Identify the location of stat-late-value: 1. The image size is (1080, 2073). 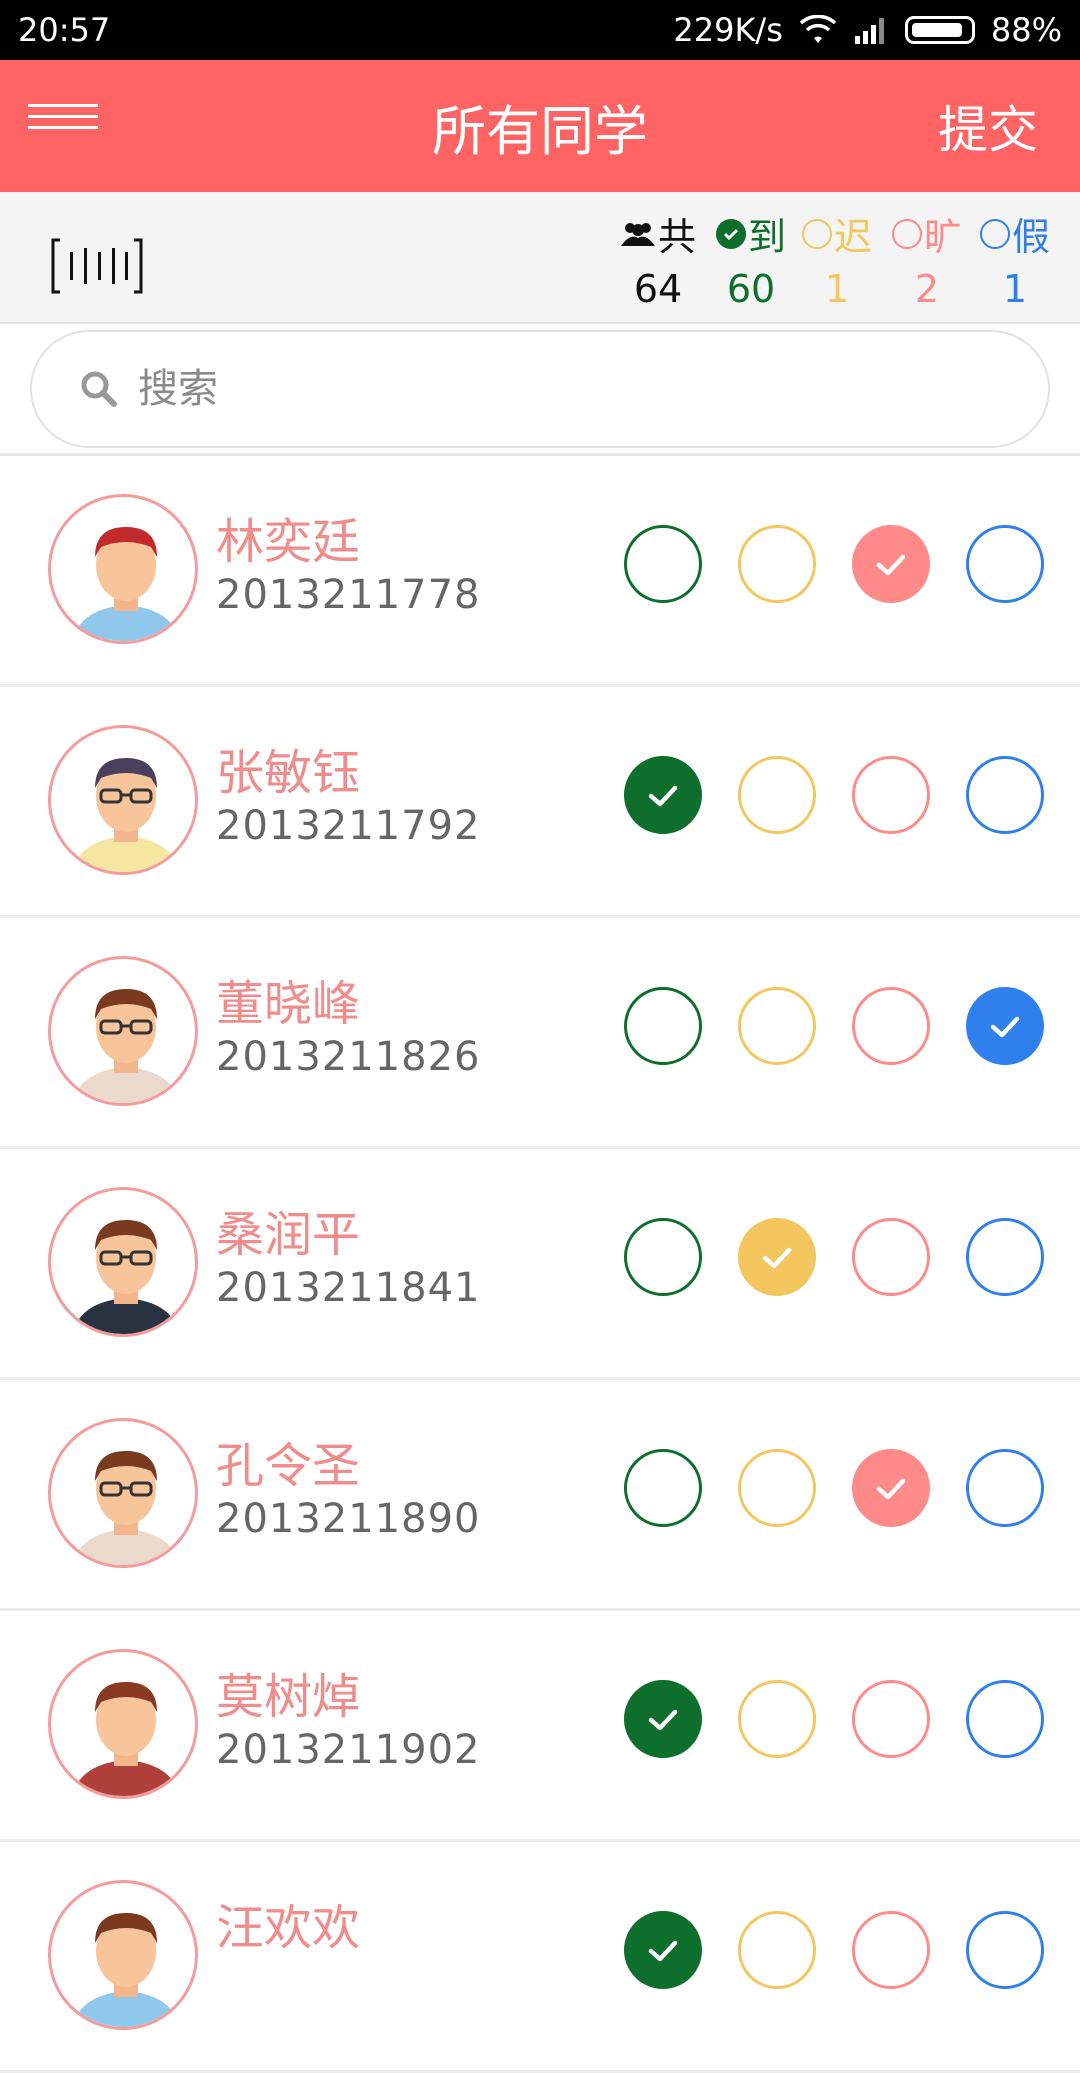
(837, 289).